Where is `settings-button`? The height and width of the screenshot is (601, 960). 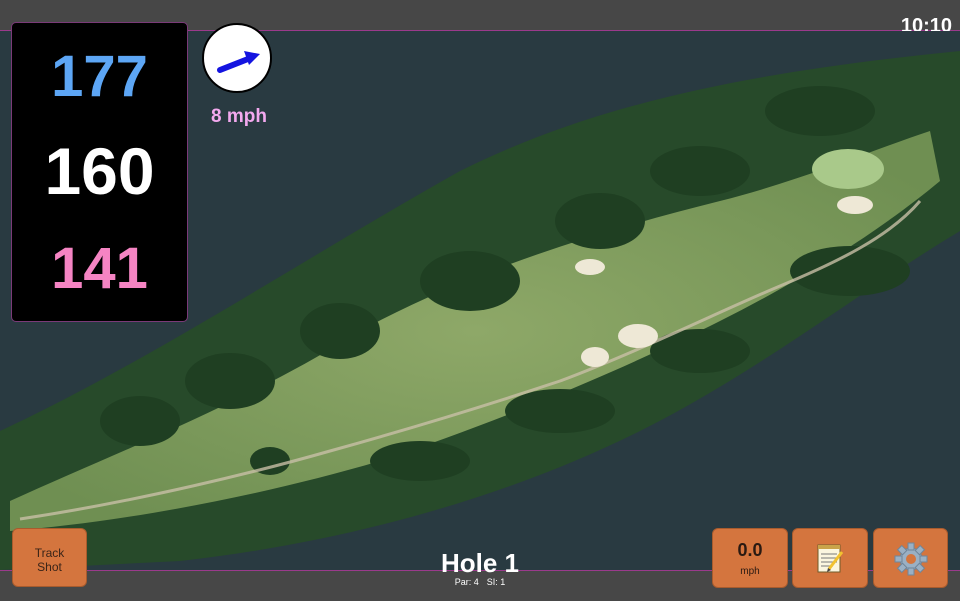
settings-button is located at coordinates (910, 558).